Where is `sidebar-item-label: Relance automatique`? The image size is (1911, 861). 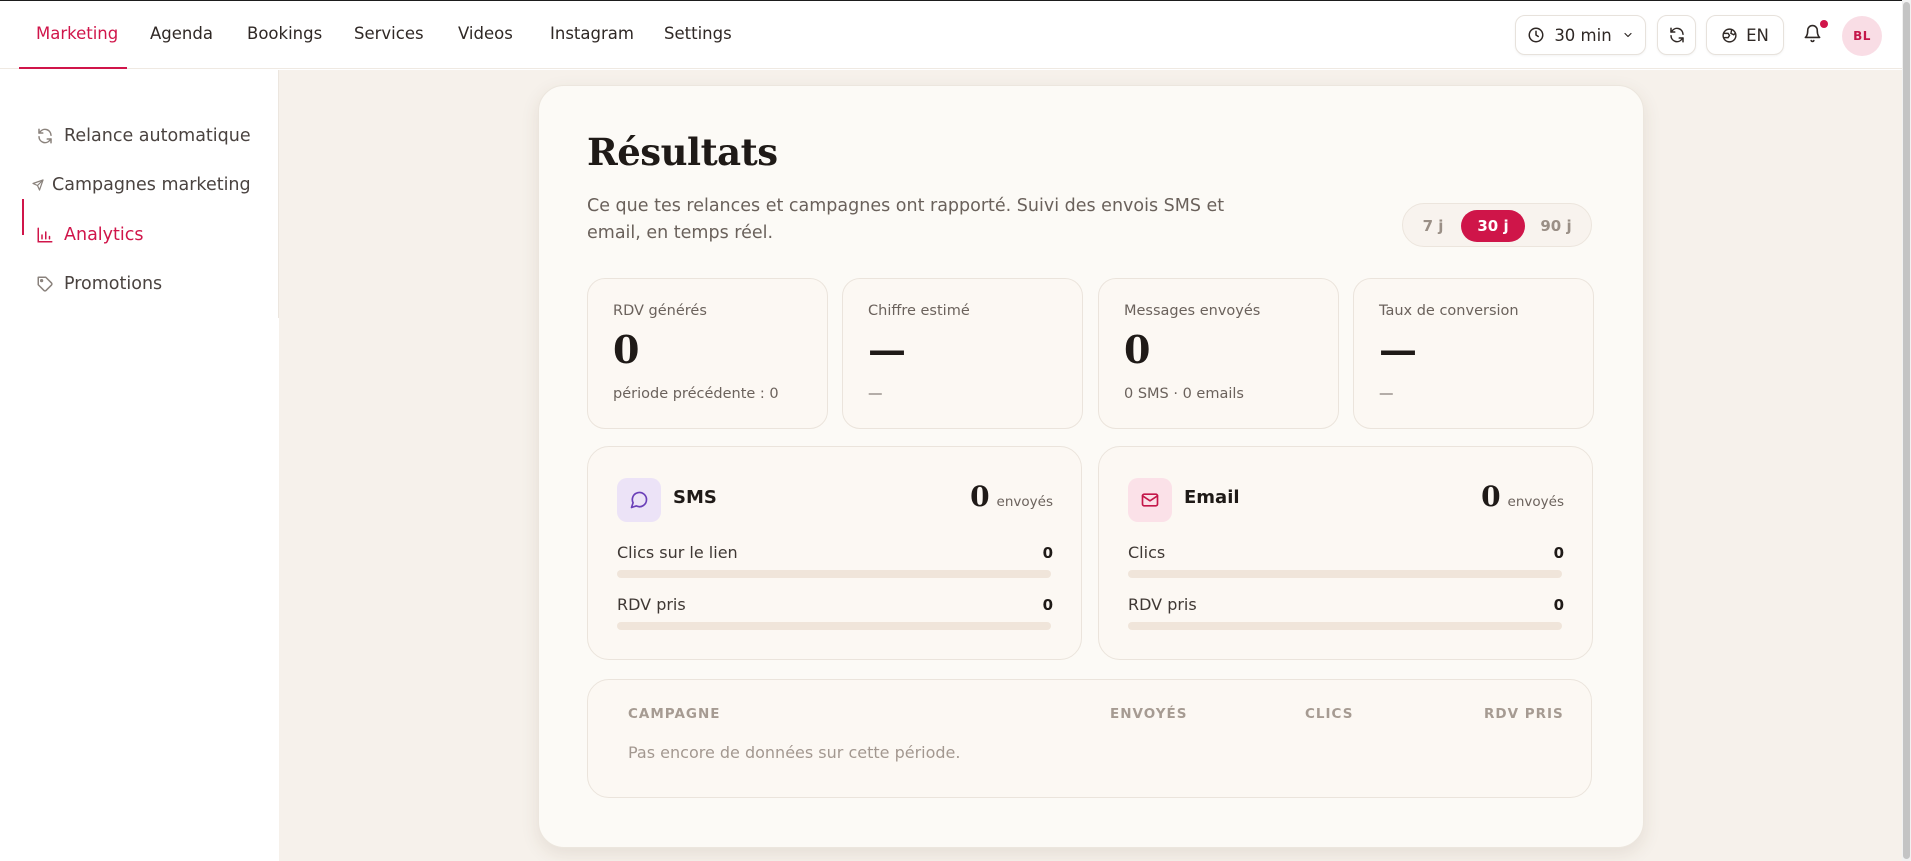 sidebar-item-label: Relance automatique is located at coordinates (157, 136).